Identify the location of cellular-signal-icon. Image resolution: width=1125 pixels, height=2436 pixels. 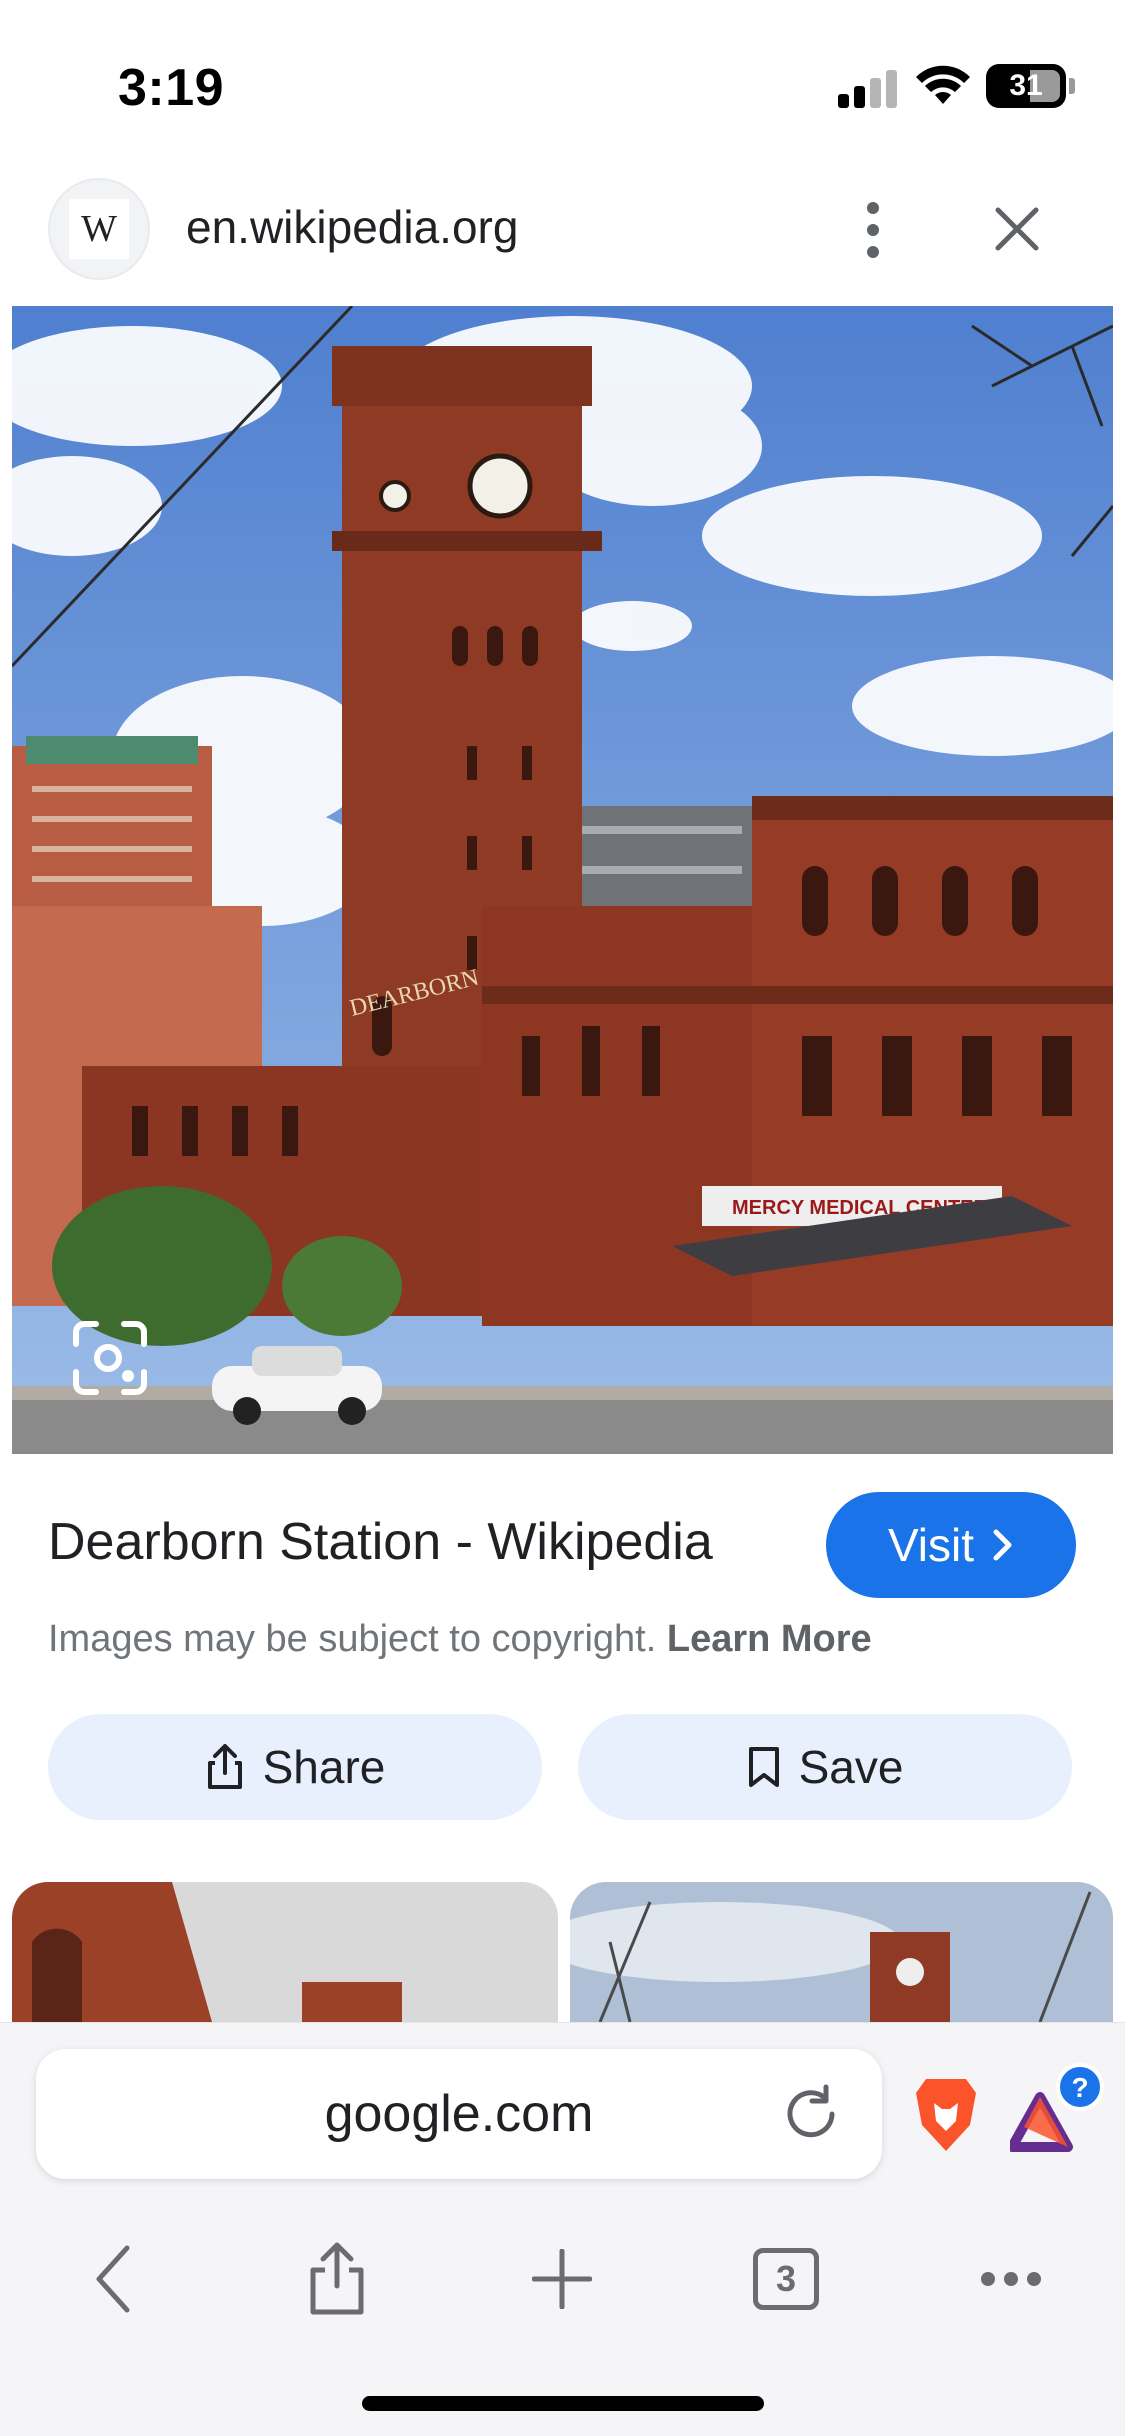
(868, 88).